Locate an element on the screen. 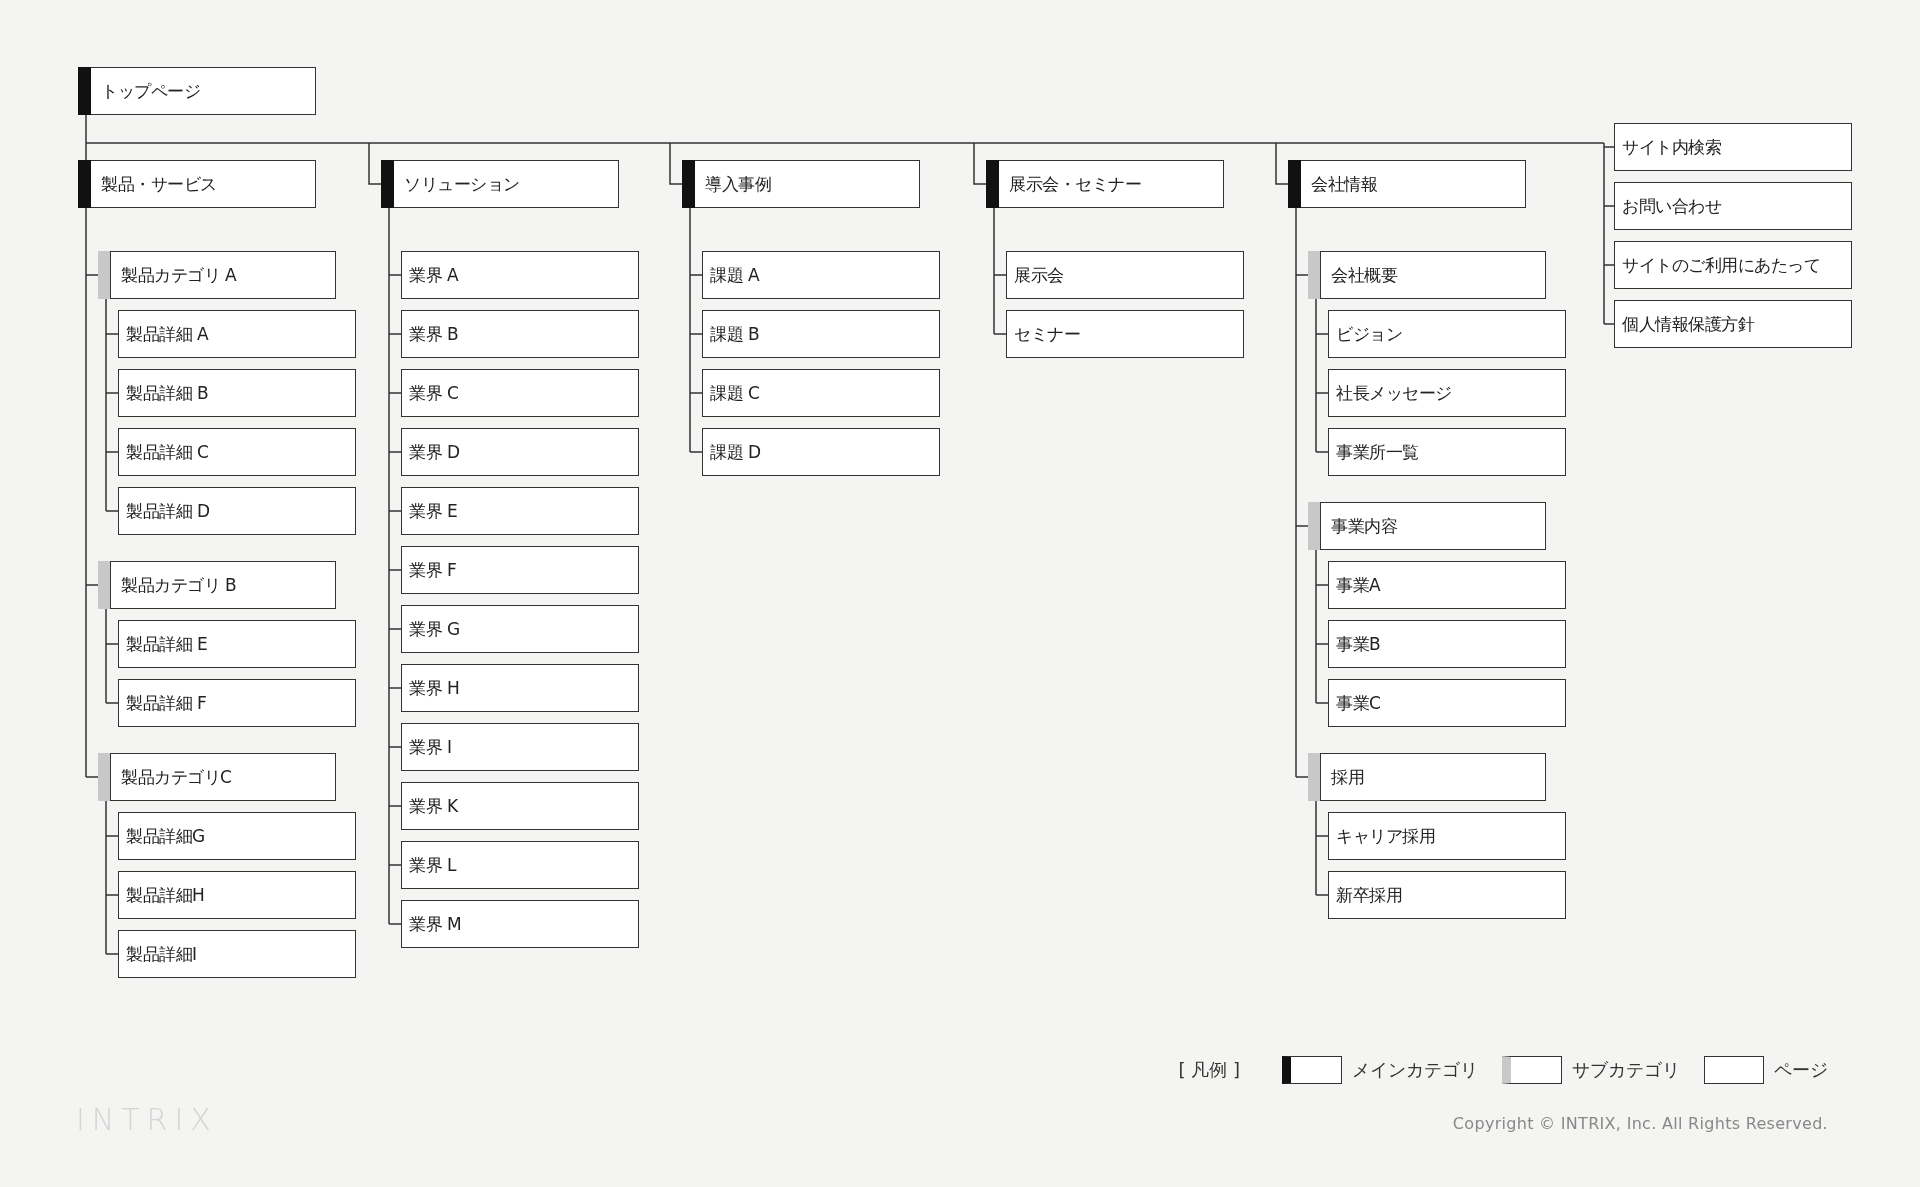 The height and width of the screenshot is (1187, 1920). page-node: 業界 K is located at coordinates (520, 806).